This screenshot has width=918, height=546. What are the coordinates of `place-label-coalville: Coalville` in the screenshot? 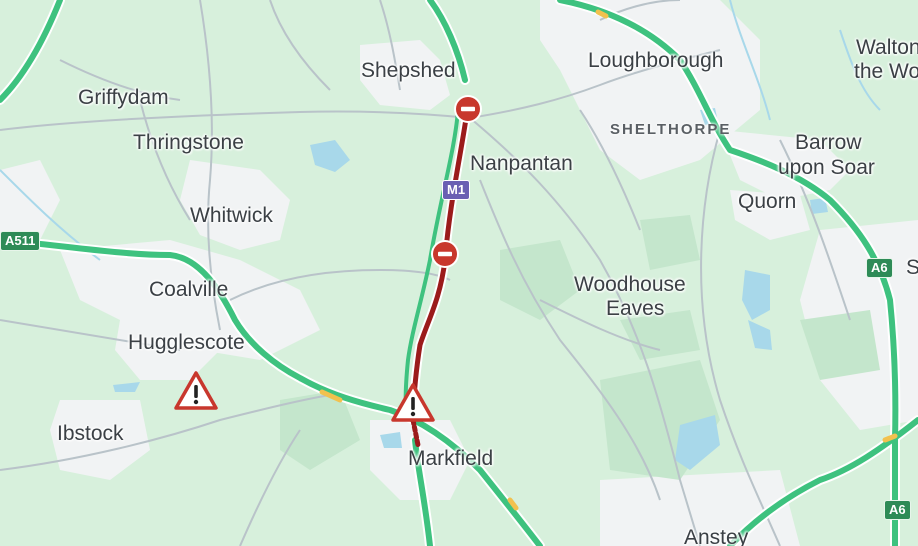 It's located at (189, 289).